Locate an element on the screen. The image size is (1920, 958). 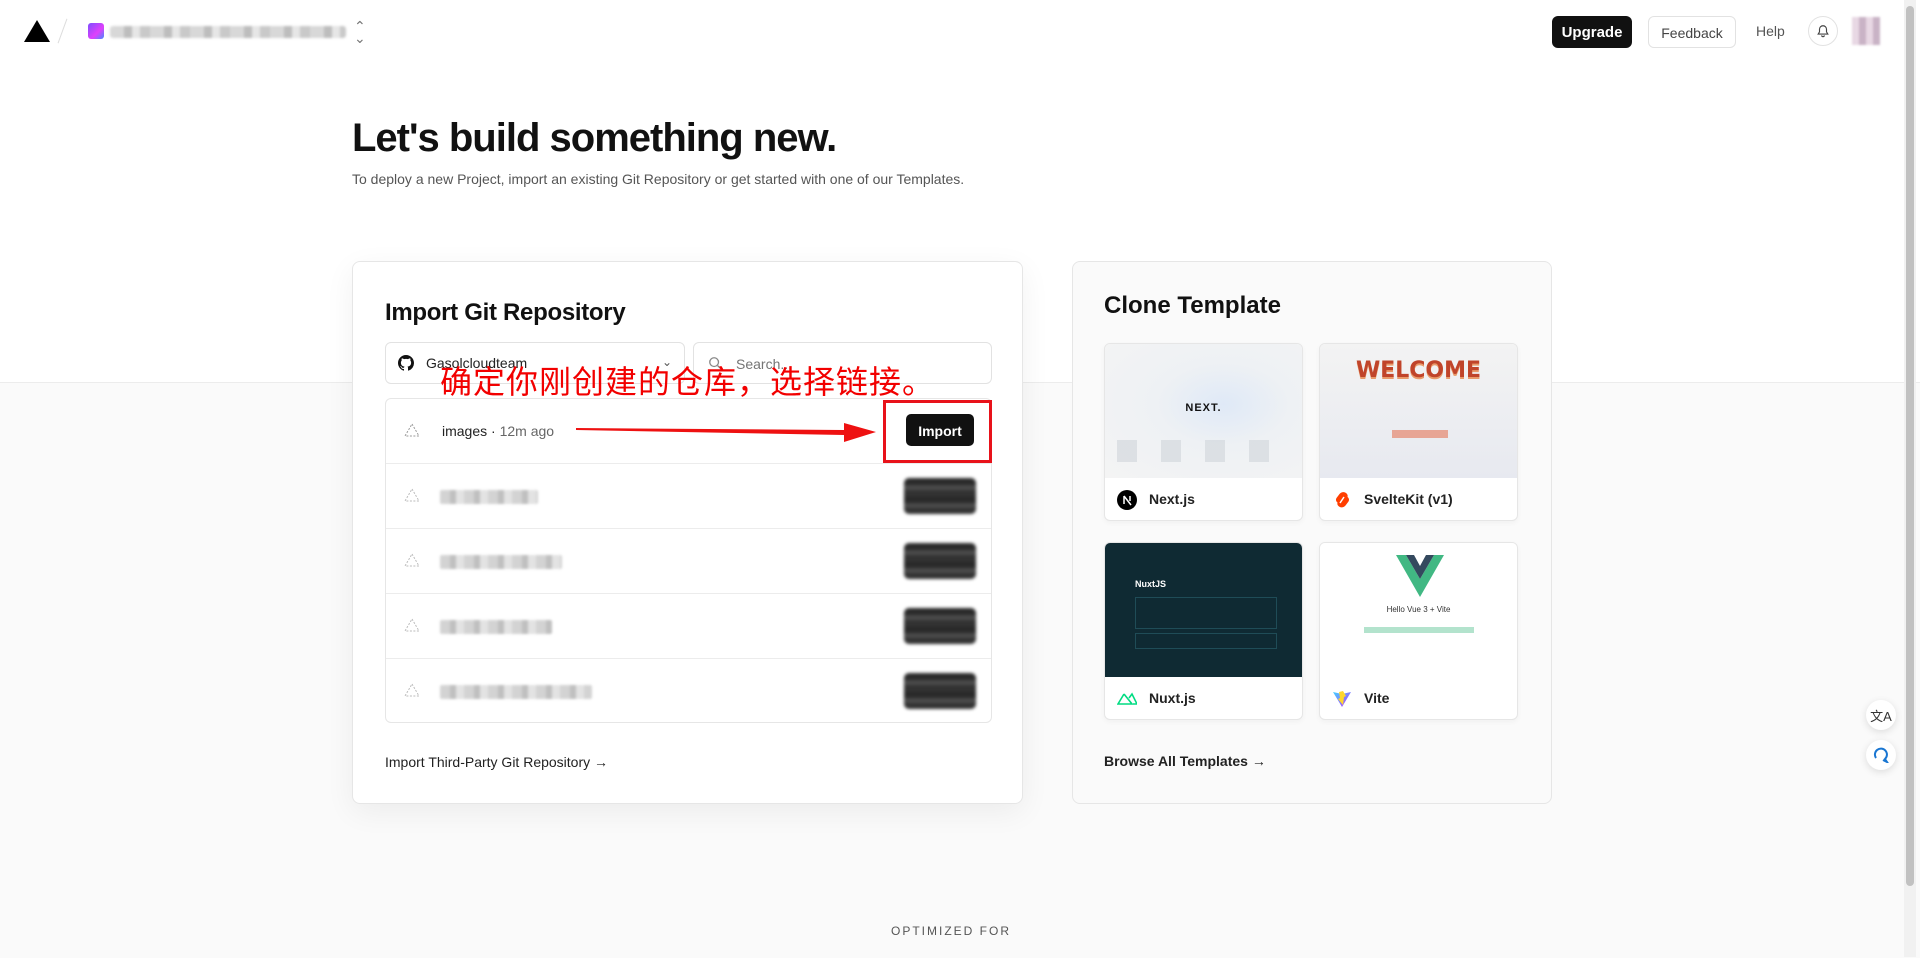
annotation-text: 确定你刚创建的仓库，选择链接。 is located at coordinates (688, 382).